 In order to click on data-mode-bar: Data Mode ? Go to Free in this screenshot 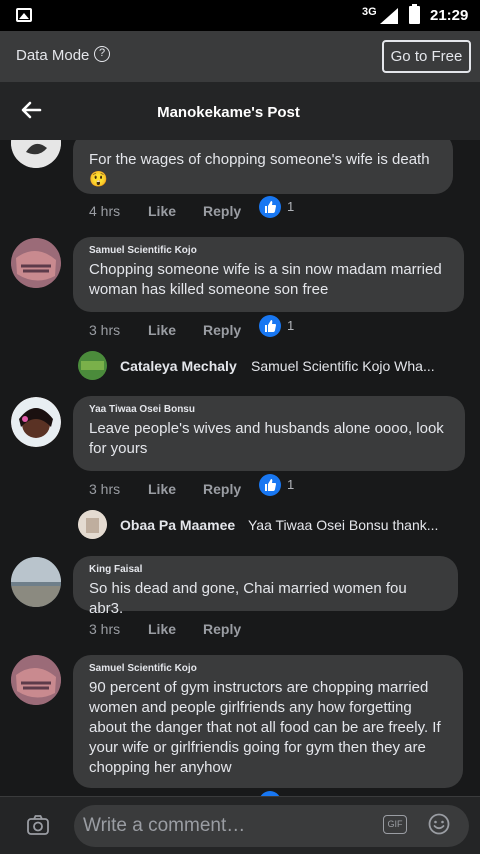, I will do `click(240, 56)`.